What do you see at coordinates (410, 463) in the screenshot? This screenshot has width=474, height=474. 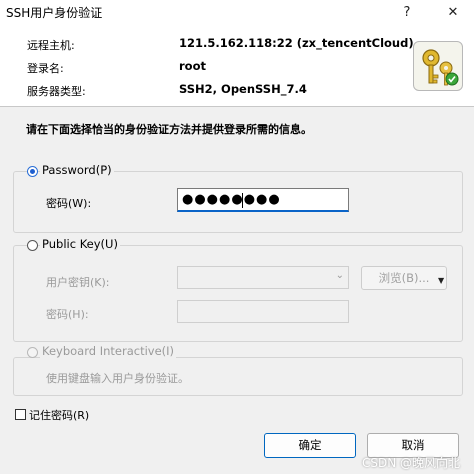 I see `watermark-text: CSDN @晚风向北` at bounding box center [410, 463].